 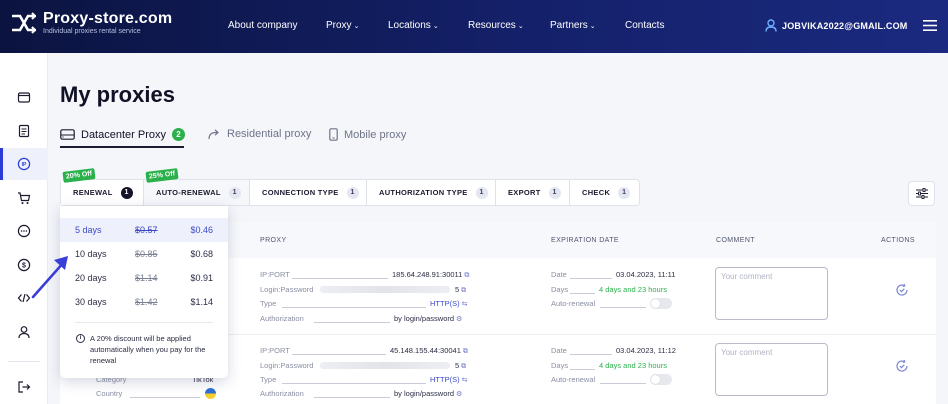 I want to click on option-price: $1.14, so click(x=201, y=302).